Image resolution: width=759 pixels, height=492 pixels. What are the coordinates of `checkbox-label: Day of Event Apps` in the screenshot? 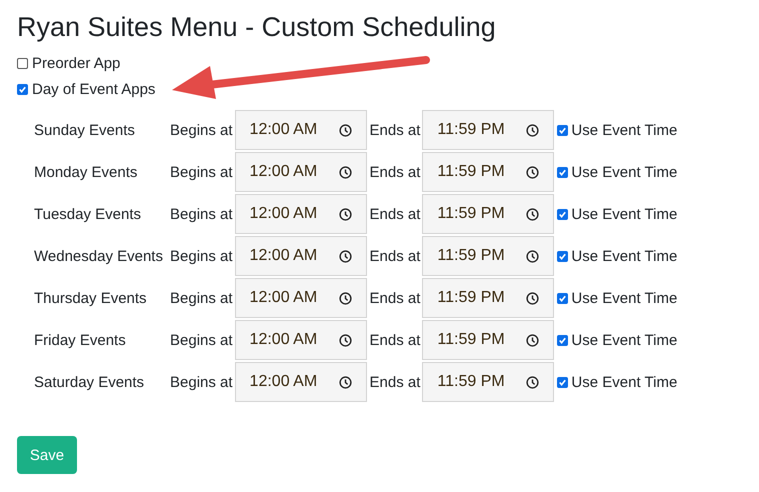 It's located at (94, 89).